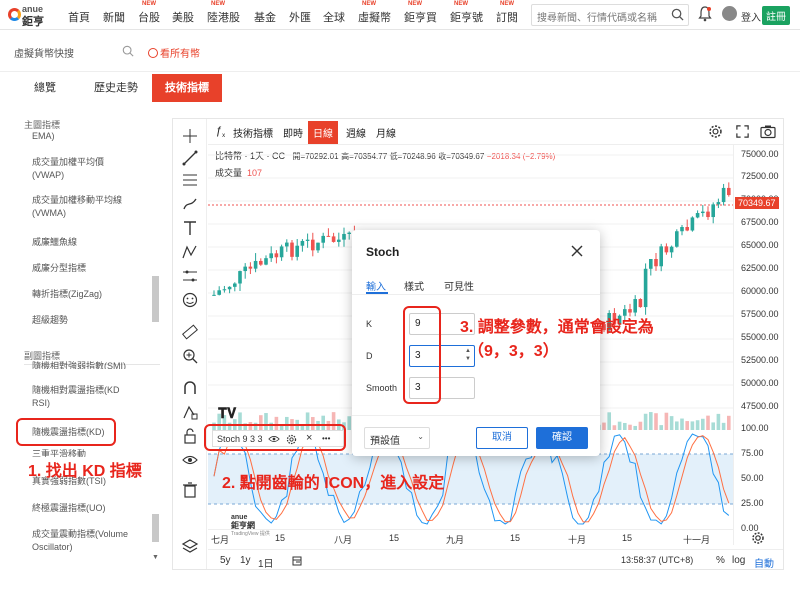 Image resolution: width=800 pixels, height=590 pixels. Describe the element at coordinates (376, 285) in the screenshot. I see `tab-inputs: 輸入` at that location.